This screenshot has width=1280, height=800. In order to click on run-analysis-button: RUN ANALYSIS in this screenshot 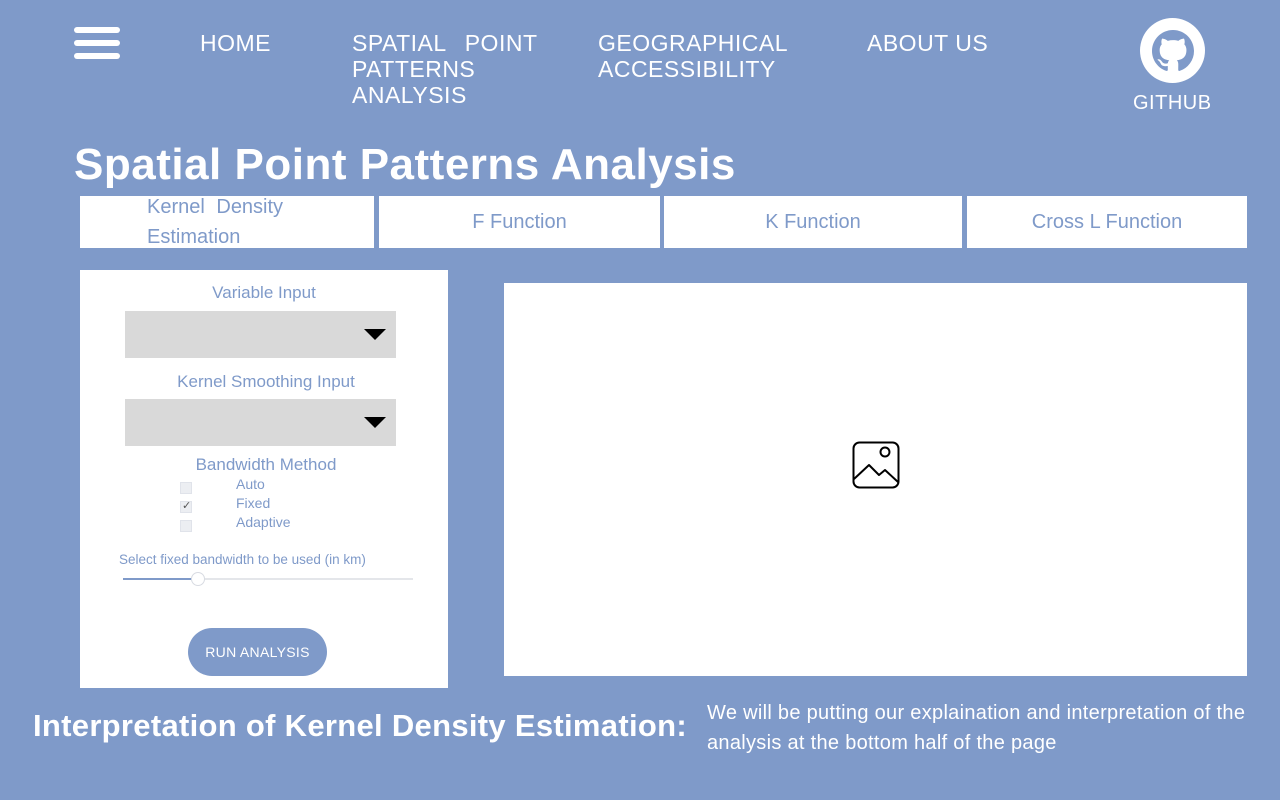, I will do `click(257, 652)`.